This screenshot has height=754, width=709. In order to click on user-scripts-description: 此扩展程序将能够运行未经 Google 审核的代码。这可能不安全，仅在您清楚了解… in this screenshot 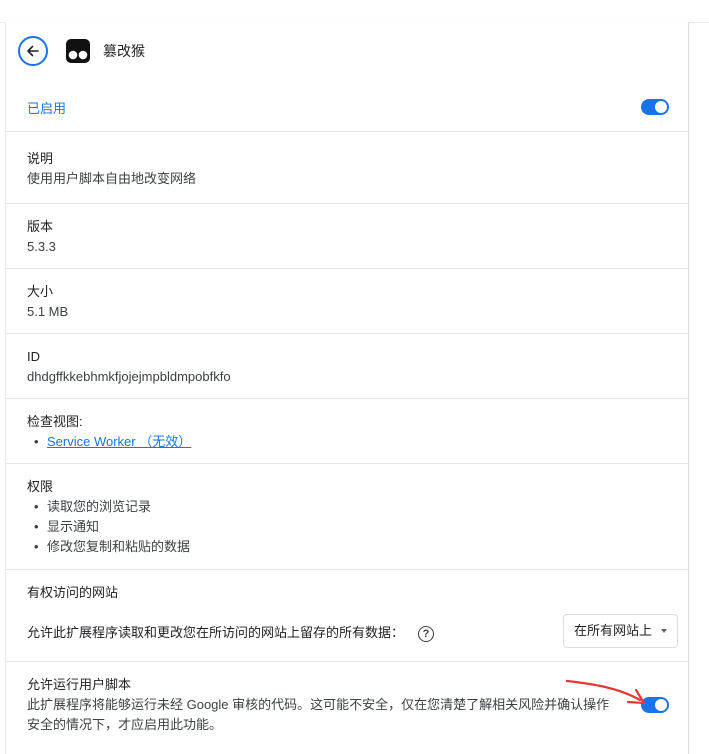, I will do `click(318, 714)`.